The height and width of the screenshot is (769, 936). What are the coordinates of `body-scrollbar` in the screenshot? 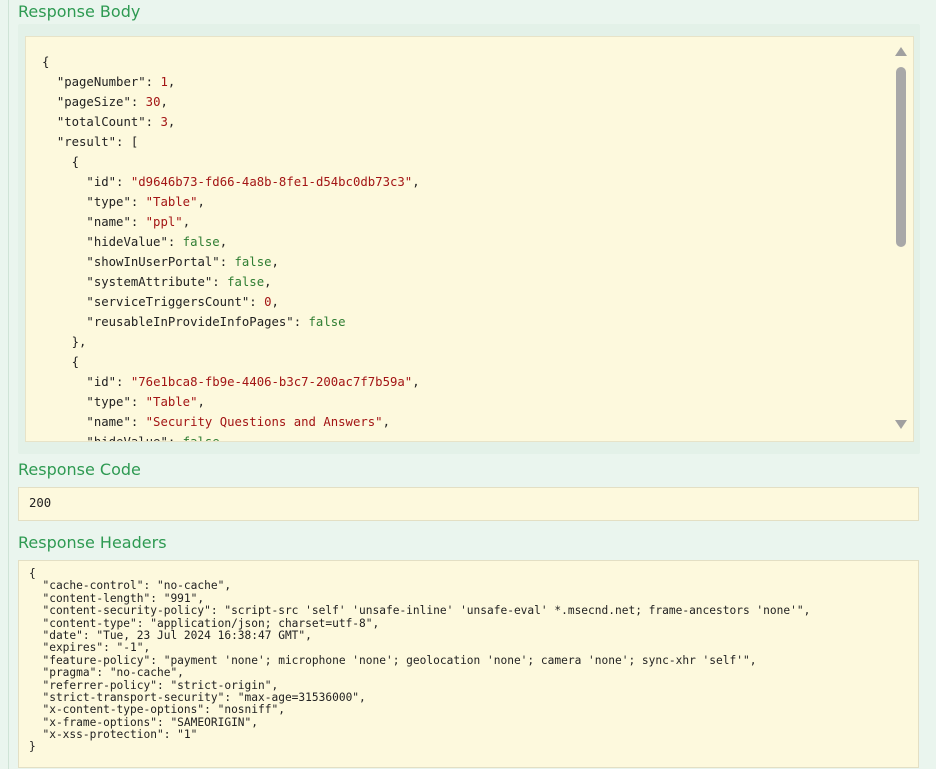 It's located at (901, 239).